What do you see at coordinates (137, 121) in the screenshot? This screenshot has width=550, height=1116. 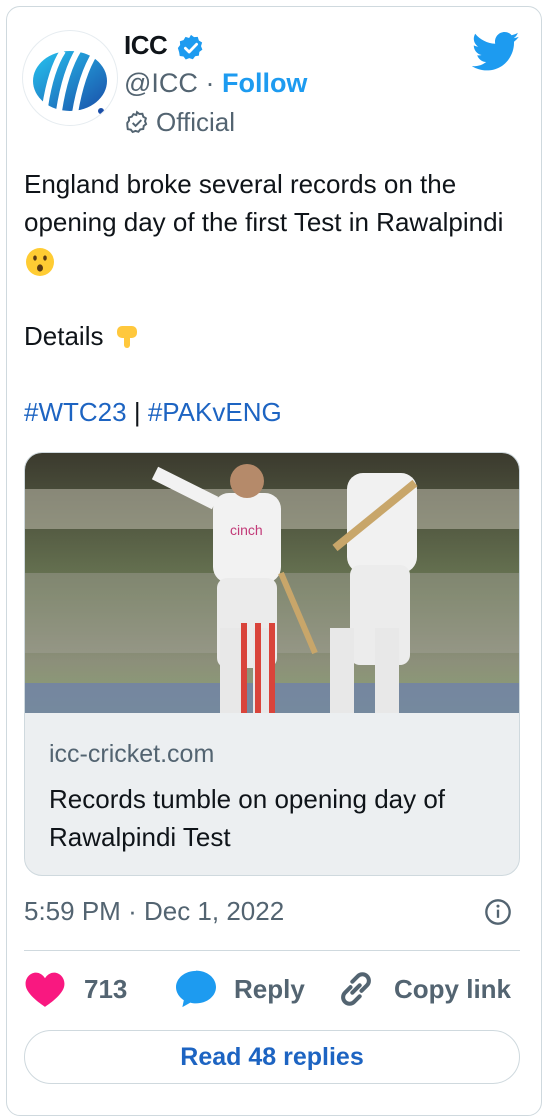 I see `official-check-icon` at bounding box center [137, 121].